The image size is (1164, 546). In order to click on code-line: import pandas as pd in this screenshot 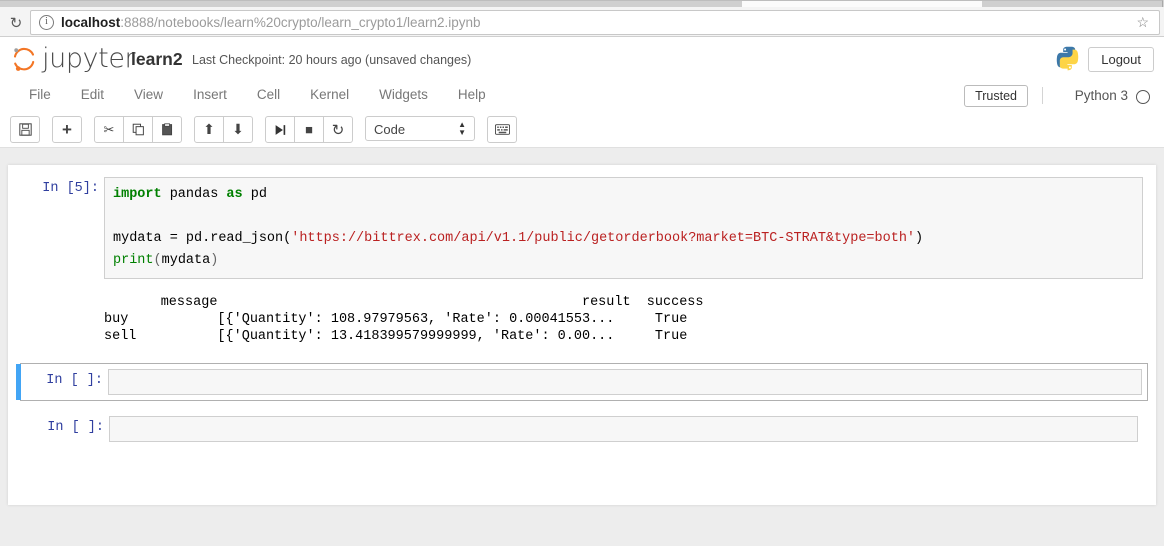, I will do `click(190, 194)`.